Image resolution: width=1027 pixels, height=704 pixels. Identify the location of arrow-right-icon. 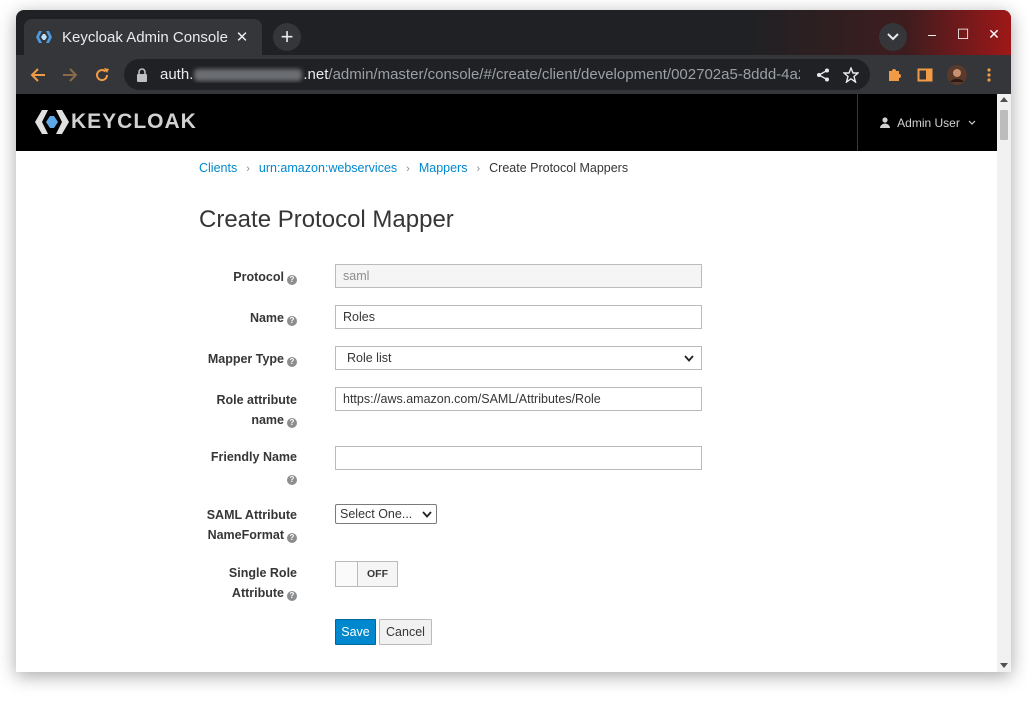
(70, 75).